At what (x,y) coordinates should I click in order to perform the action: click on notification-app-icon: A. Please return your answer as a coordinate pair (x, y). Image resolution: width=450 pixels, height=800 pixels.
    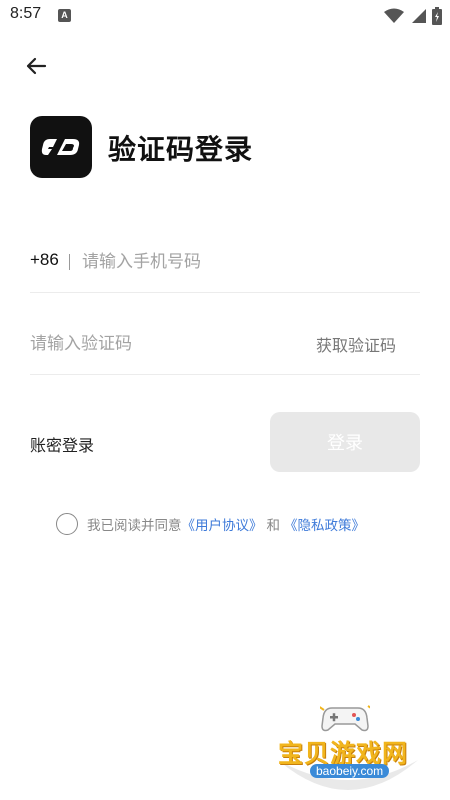
    Looking at the image, I should click on (64, 15).